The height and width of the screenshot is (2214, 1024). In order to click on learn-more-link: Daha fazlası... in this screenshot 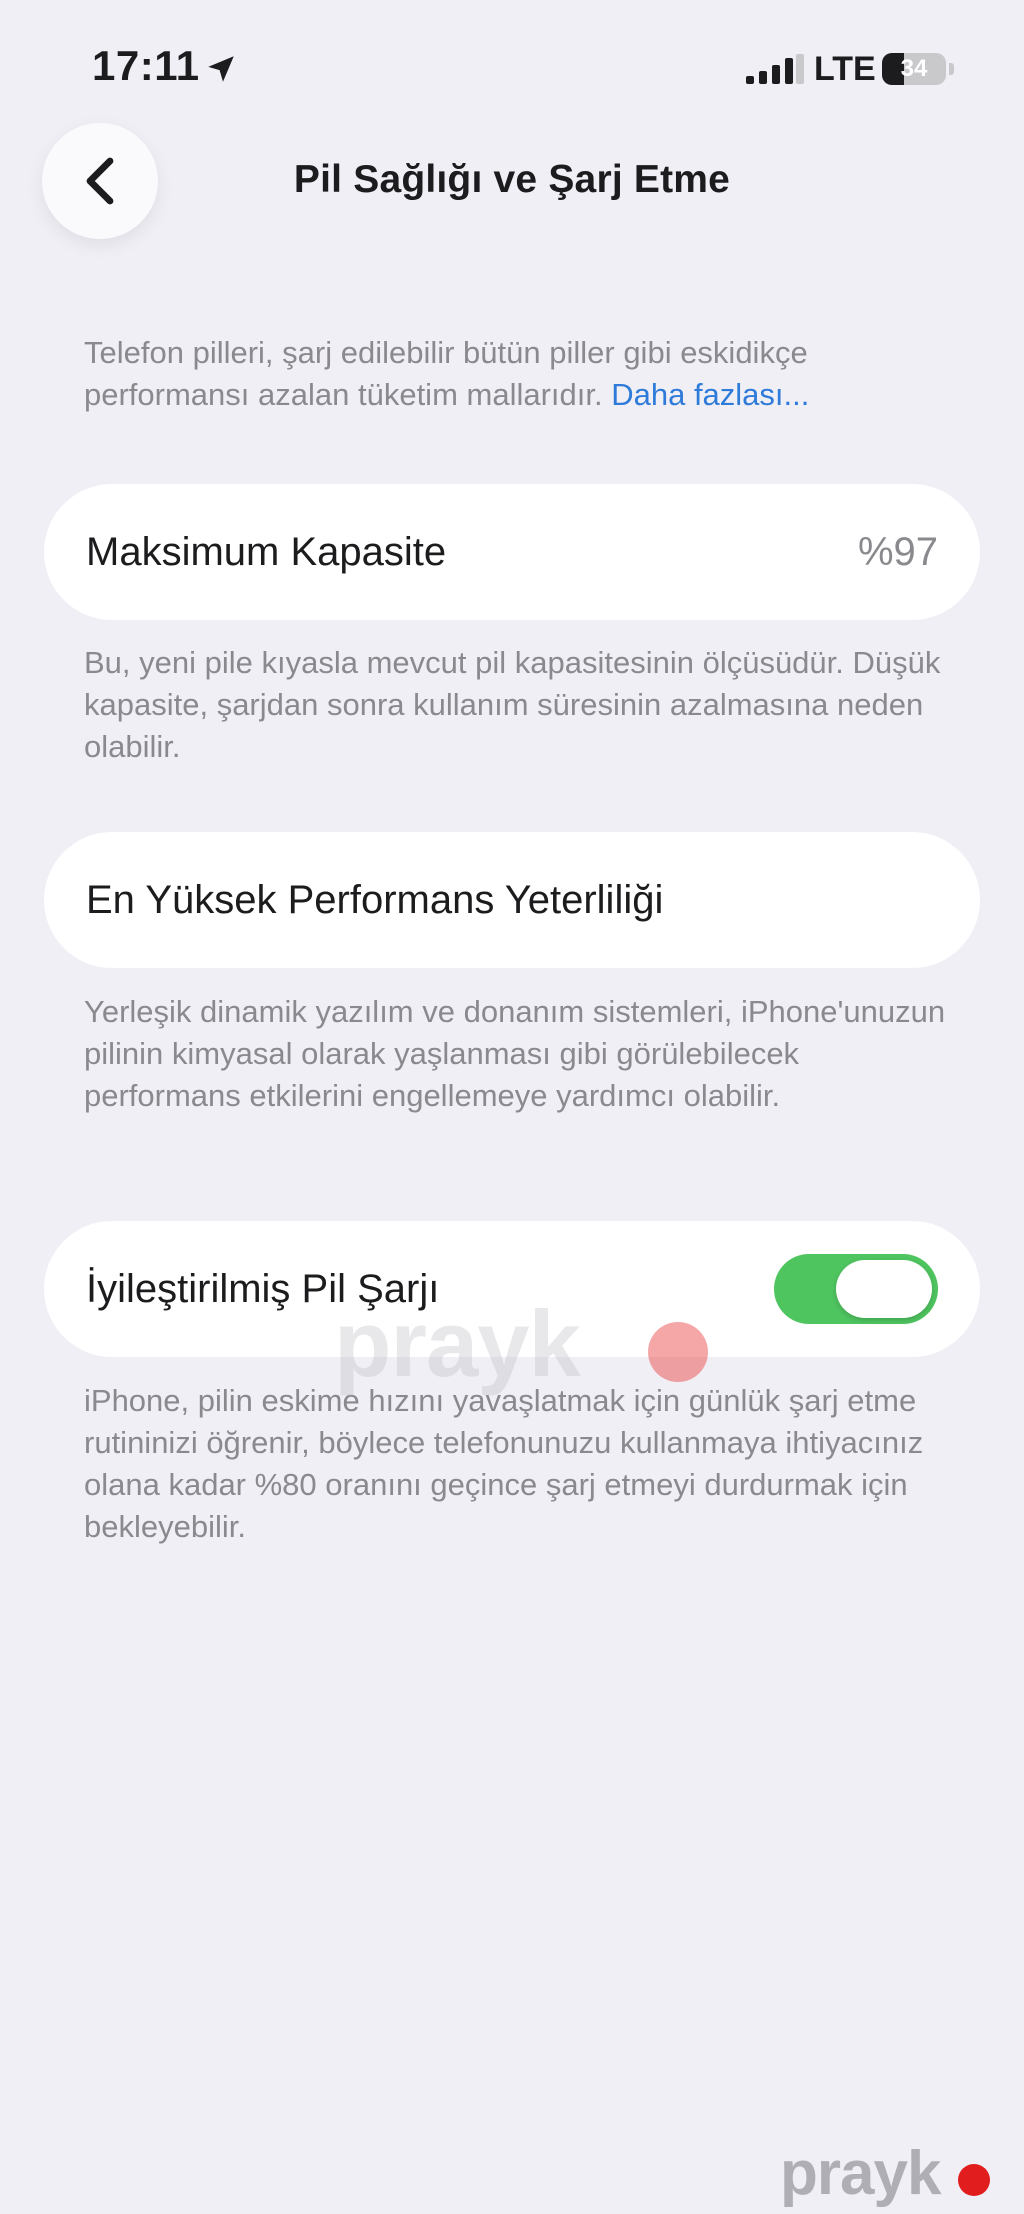, I will do `click(710, 394)`.